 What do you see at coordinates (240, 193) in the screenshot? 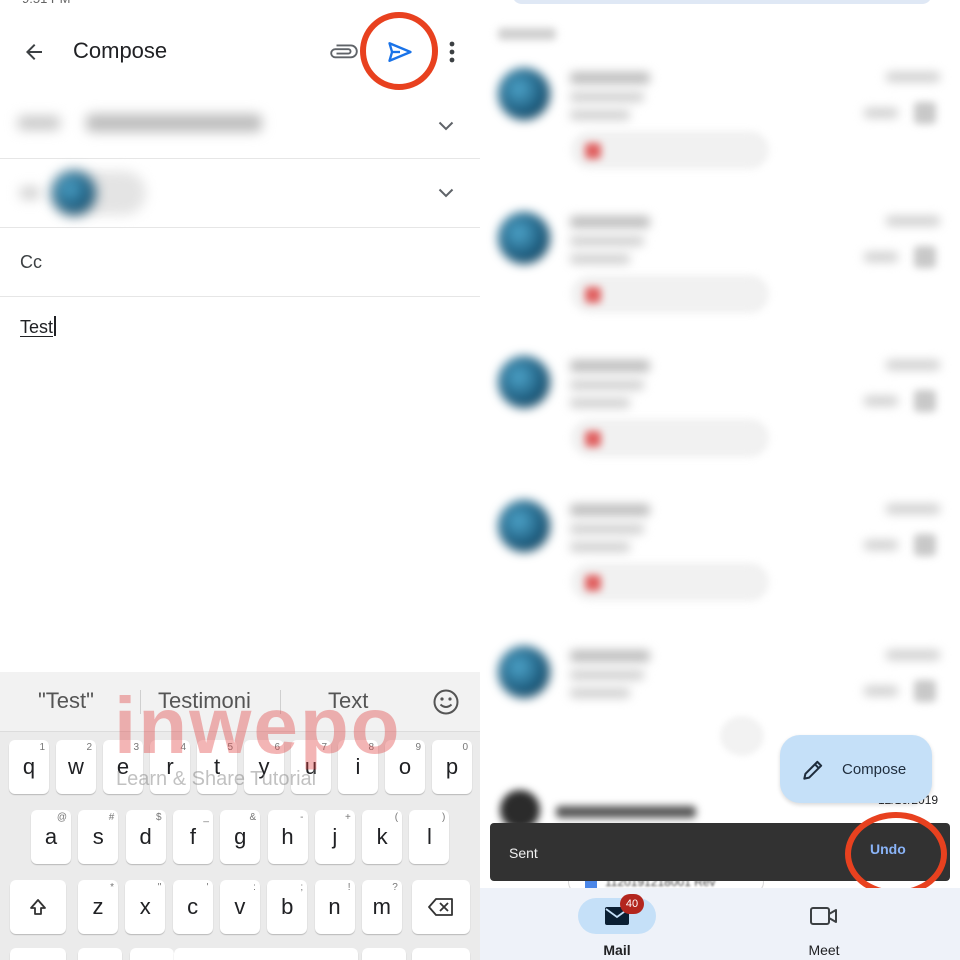
I see `to-field` at bounding box center [240, 193].